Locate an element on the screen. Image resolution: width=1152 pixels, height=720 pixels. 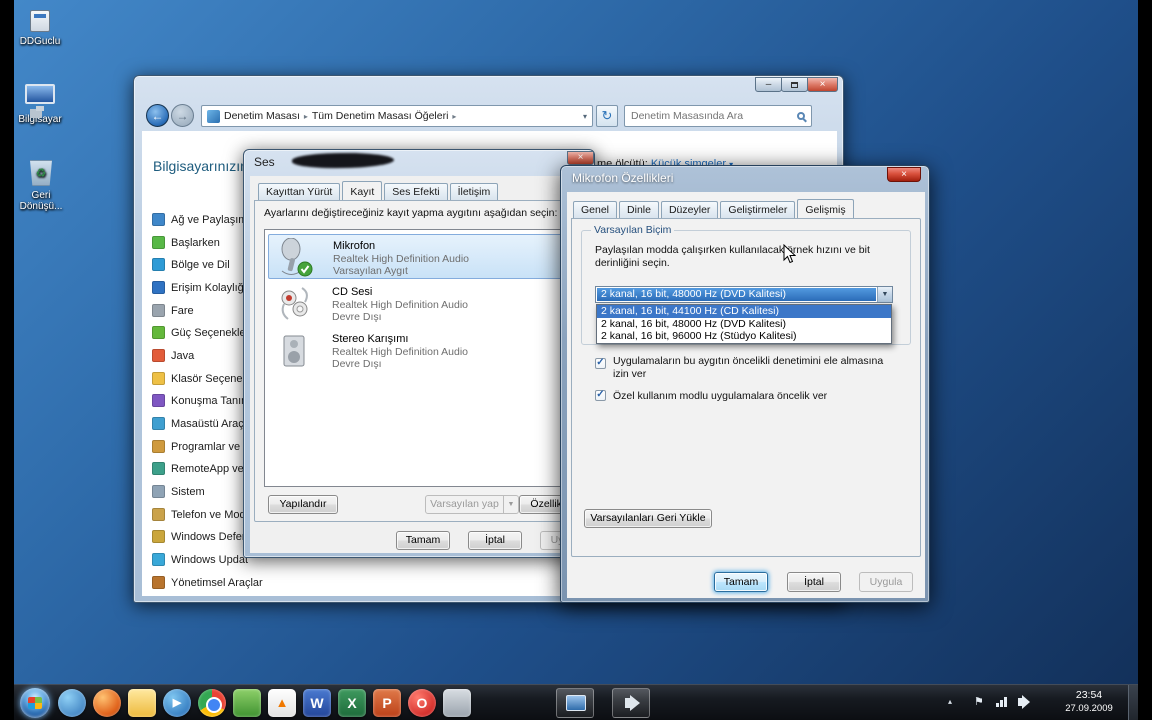
search-box is located at coordinates (718, 116).